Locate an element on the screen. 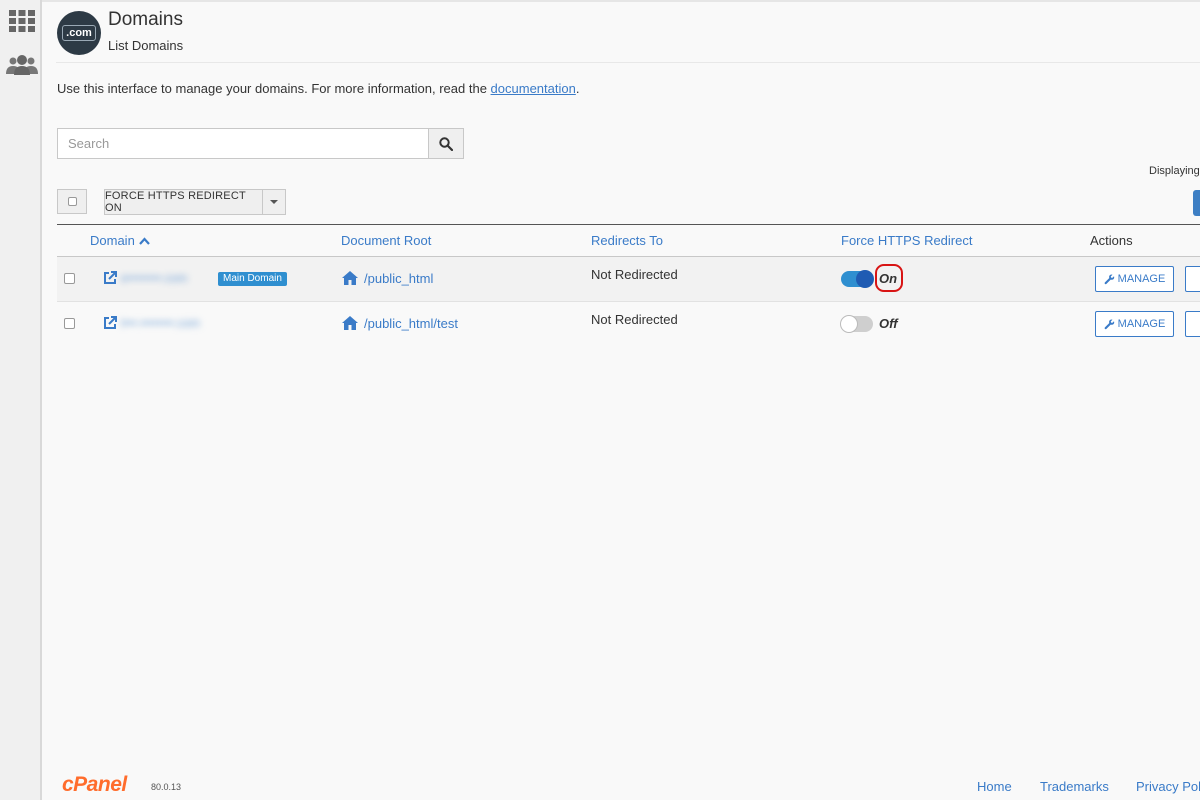  highlight-annotation is located at coordinates (889, 278).